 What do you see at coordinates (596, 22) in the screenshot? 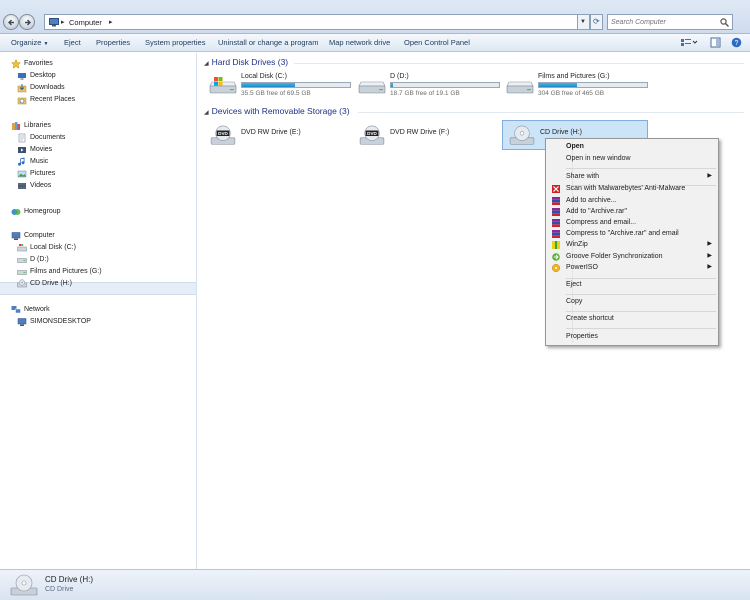
I see `refresh-button: ⟳` at bounding box center [596, 22].